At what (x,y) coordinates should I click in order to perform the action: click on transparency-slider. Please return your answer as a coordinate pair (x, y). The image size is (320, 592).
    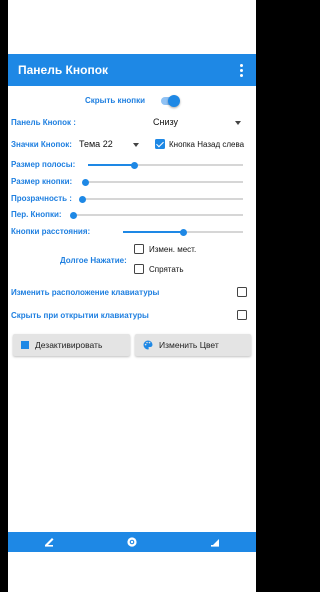
    Looking at the image, I should click on (160, 199).